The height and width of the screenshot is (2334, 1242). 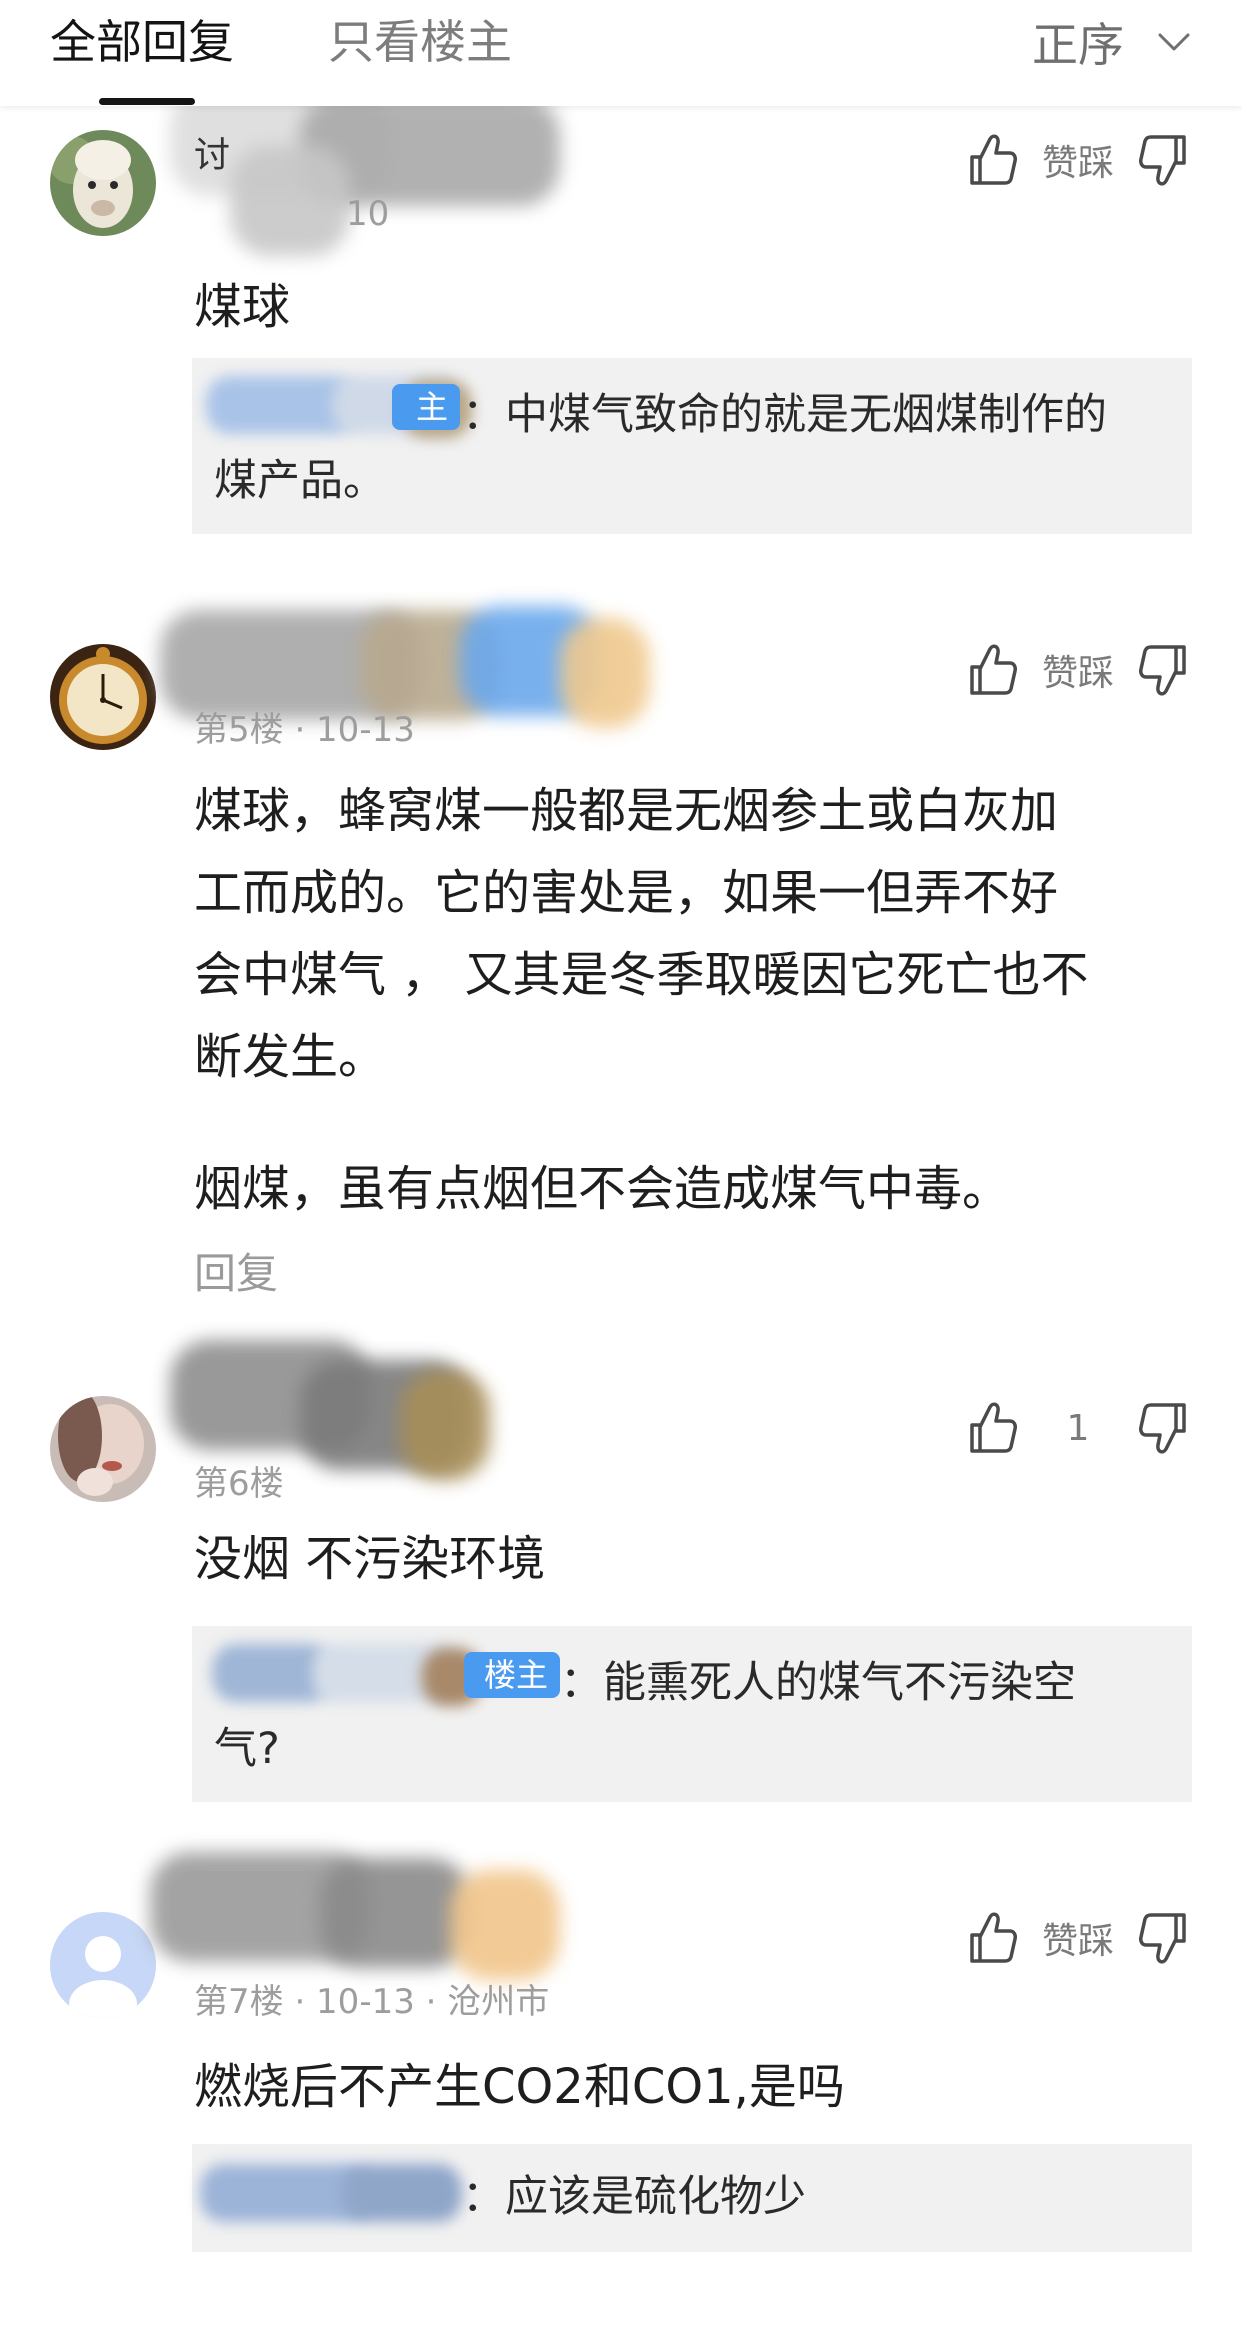 What do you see at coordinates (1174, 42) in the screenshot?
I see `chevron-down-icon` at bounding box center [1174, 42].